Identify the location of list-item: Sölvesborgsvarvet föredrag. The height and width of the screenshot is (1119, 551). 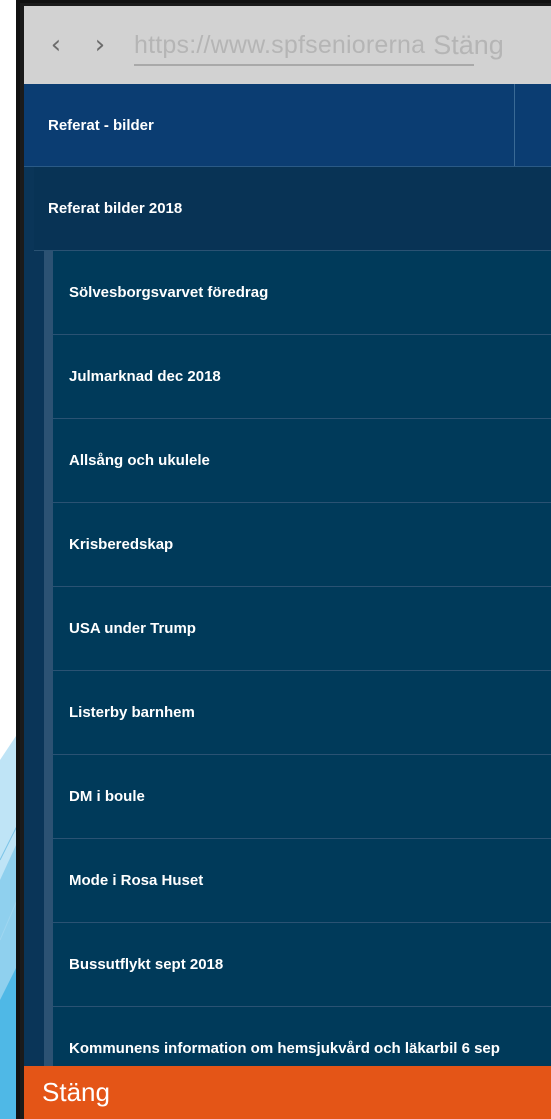
(302, 293).